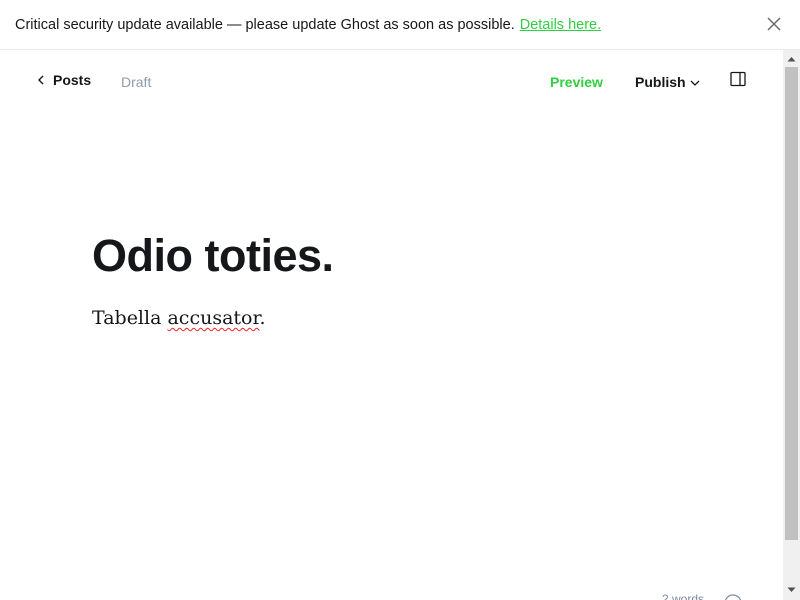  I want to click on post-status: Draft, so click(136, 82).